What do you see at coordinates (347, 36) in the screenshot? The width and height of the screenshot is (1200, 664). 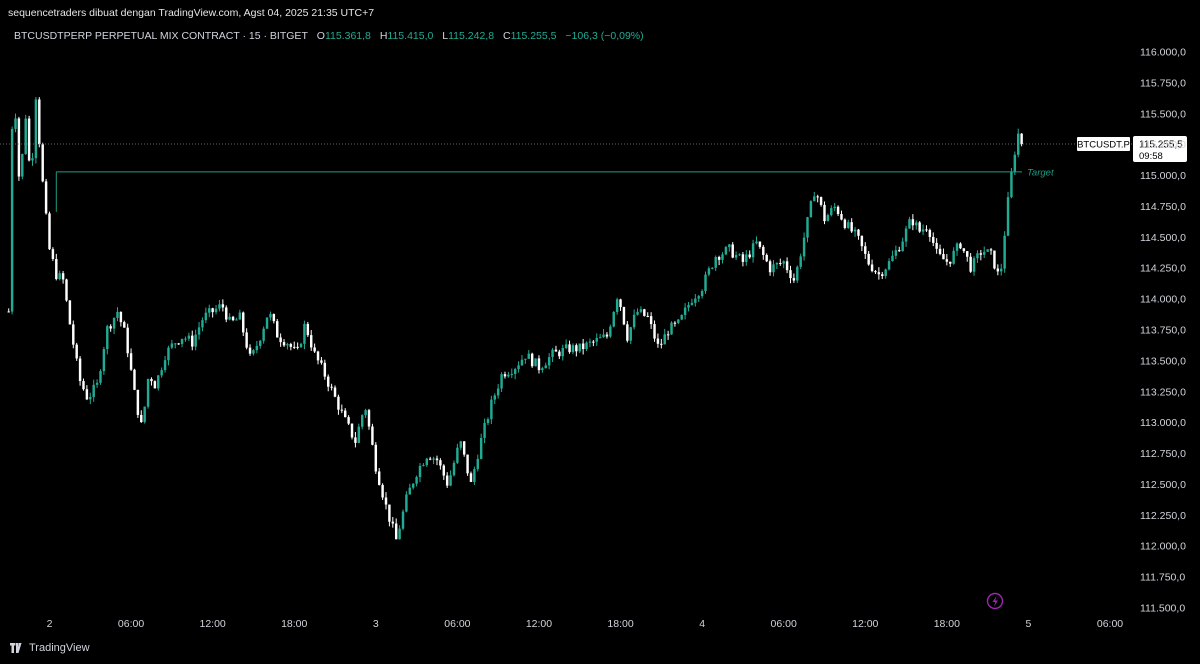 I see `open-value: 115.361,8` at bounding box center [347, 36].